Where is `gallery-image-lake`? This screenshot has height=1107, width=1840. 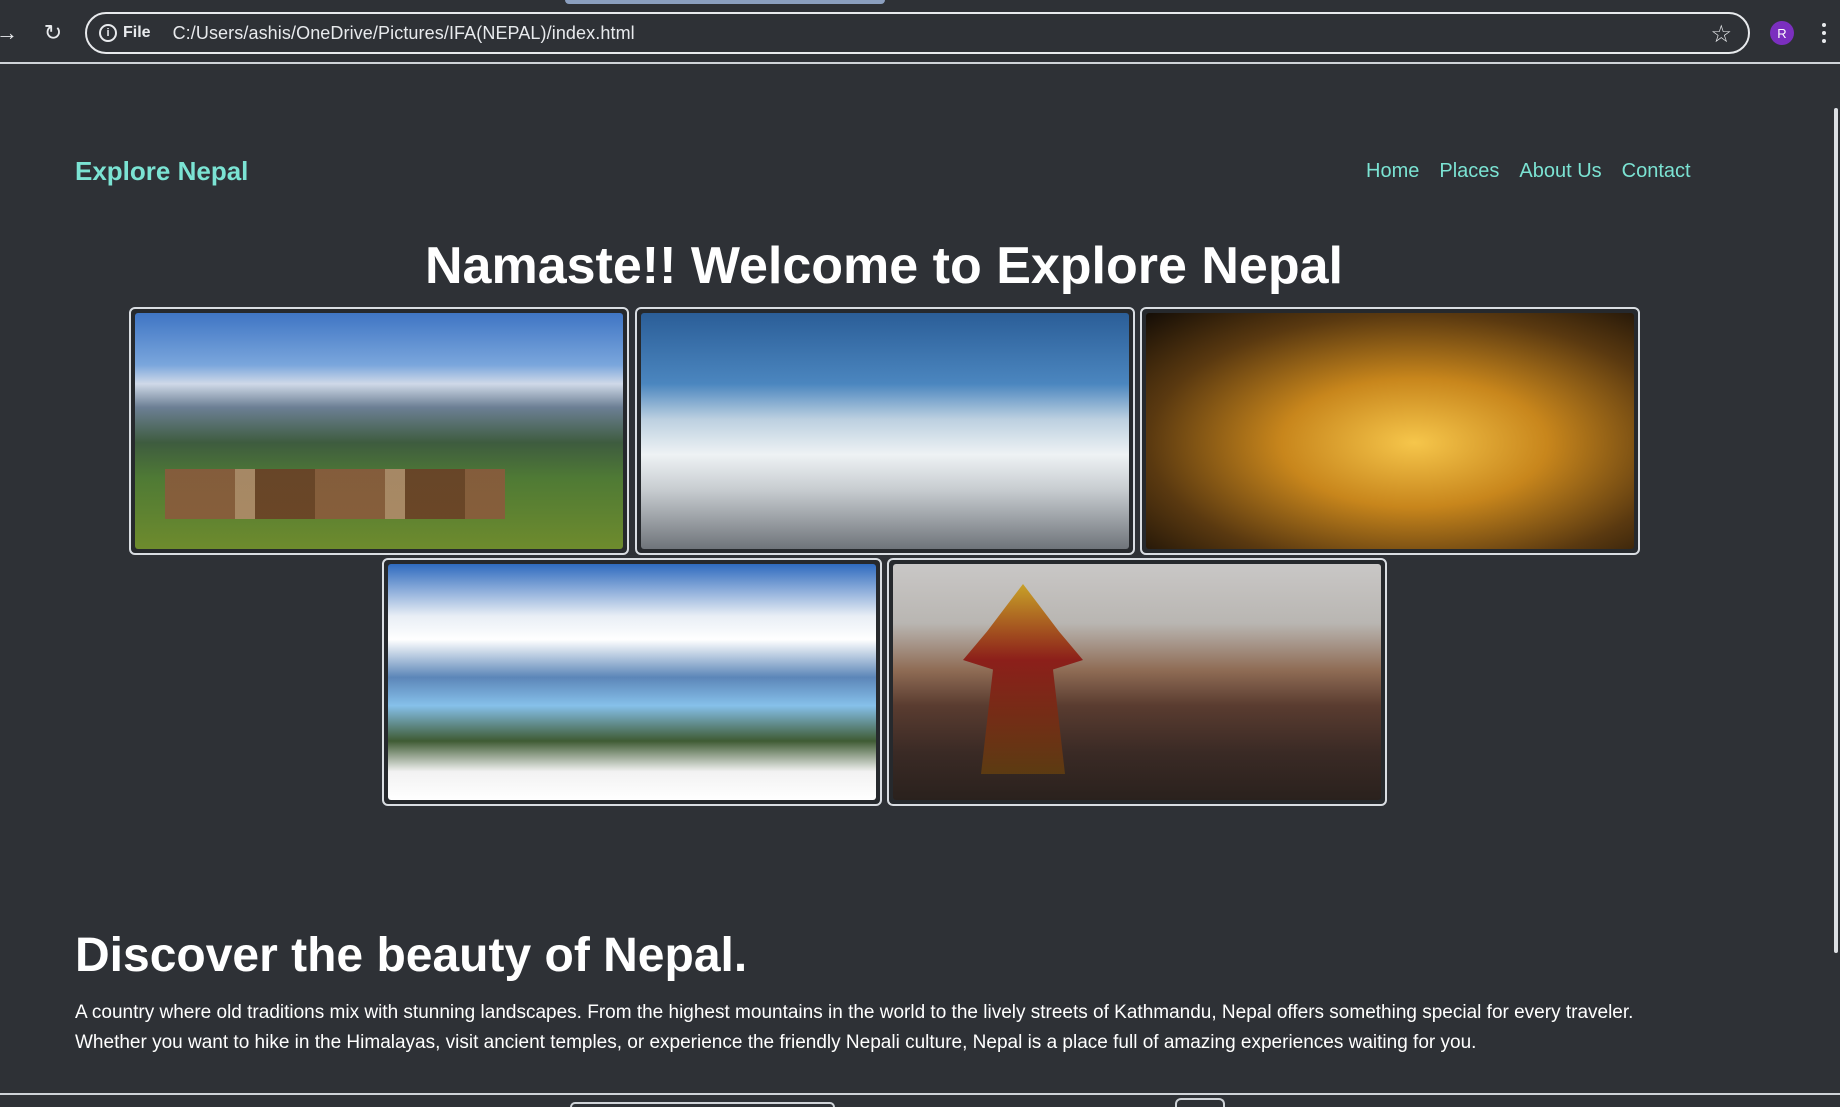 gallery-image-lake is located at coordinates (632, 682).